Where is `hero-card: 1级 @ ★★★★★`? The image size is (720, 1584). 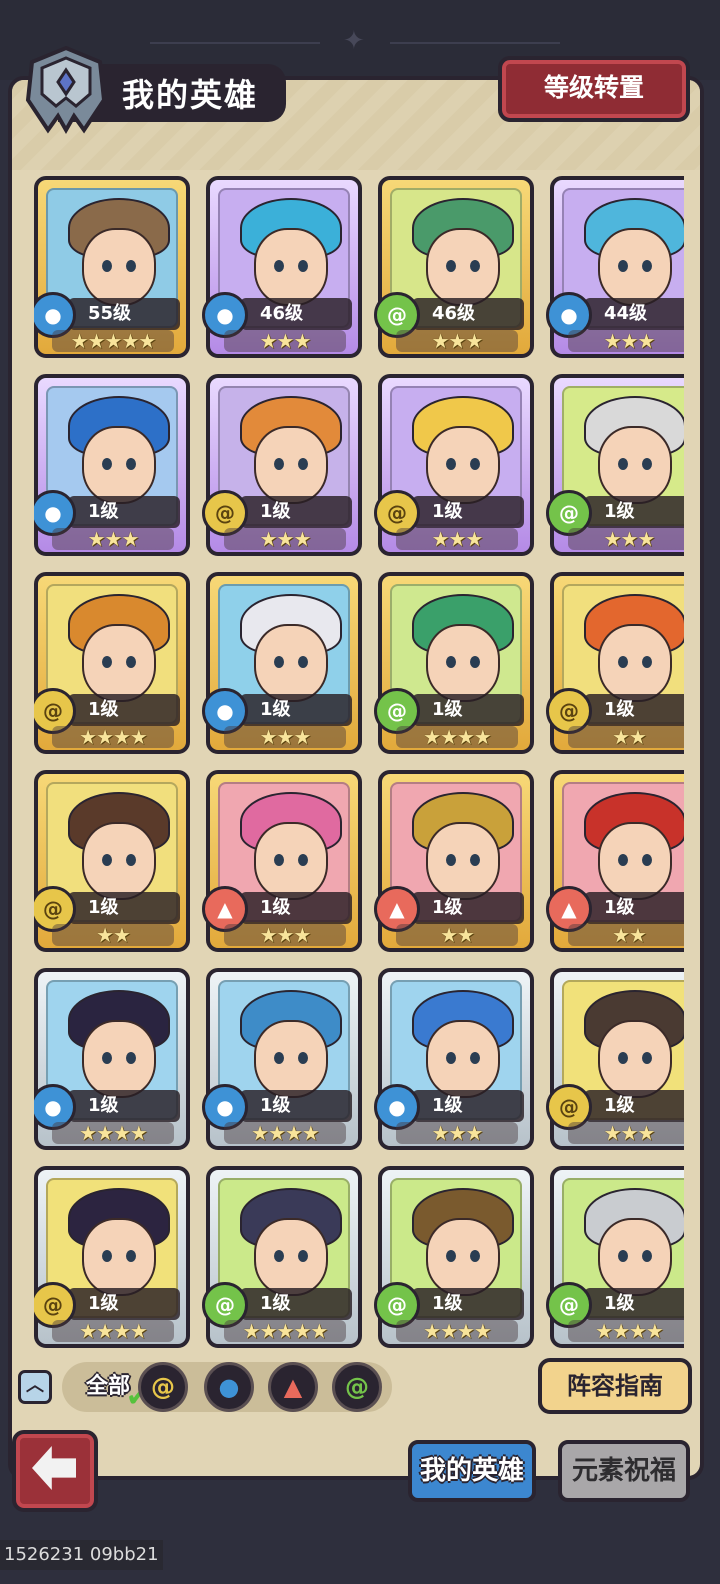
hero-card: 1级 @ ★★★★★ is located at coordinates (282, 1257).